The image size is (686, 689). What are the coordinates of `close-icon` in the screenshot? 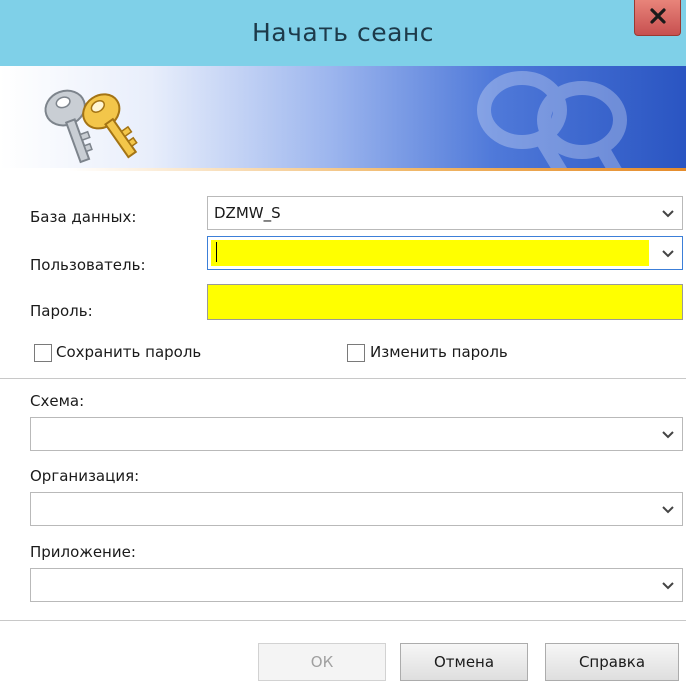 It's located at (658, 16).